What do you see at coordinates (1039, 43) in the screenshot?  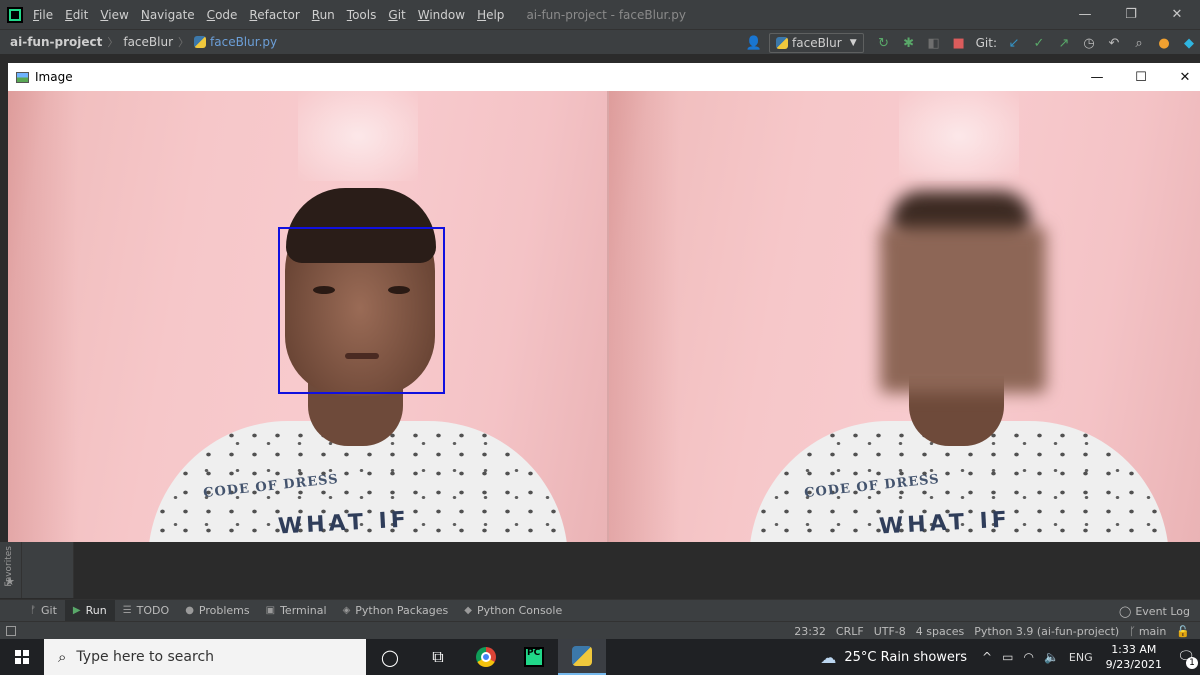 I see `git-commit-icon: ✓` at bounding box center [1039, 43].